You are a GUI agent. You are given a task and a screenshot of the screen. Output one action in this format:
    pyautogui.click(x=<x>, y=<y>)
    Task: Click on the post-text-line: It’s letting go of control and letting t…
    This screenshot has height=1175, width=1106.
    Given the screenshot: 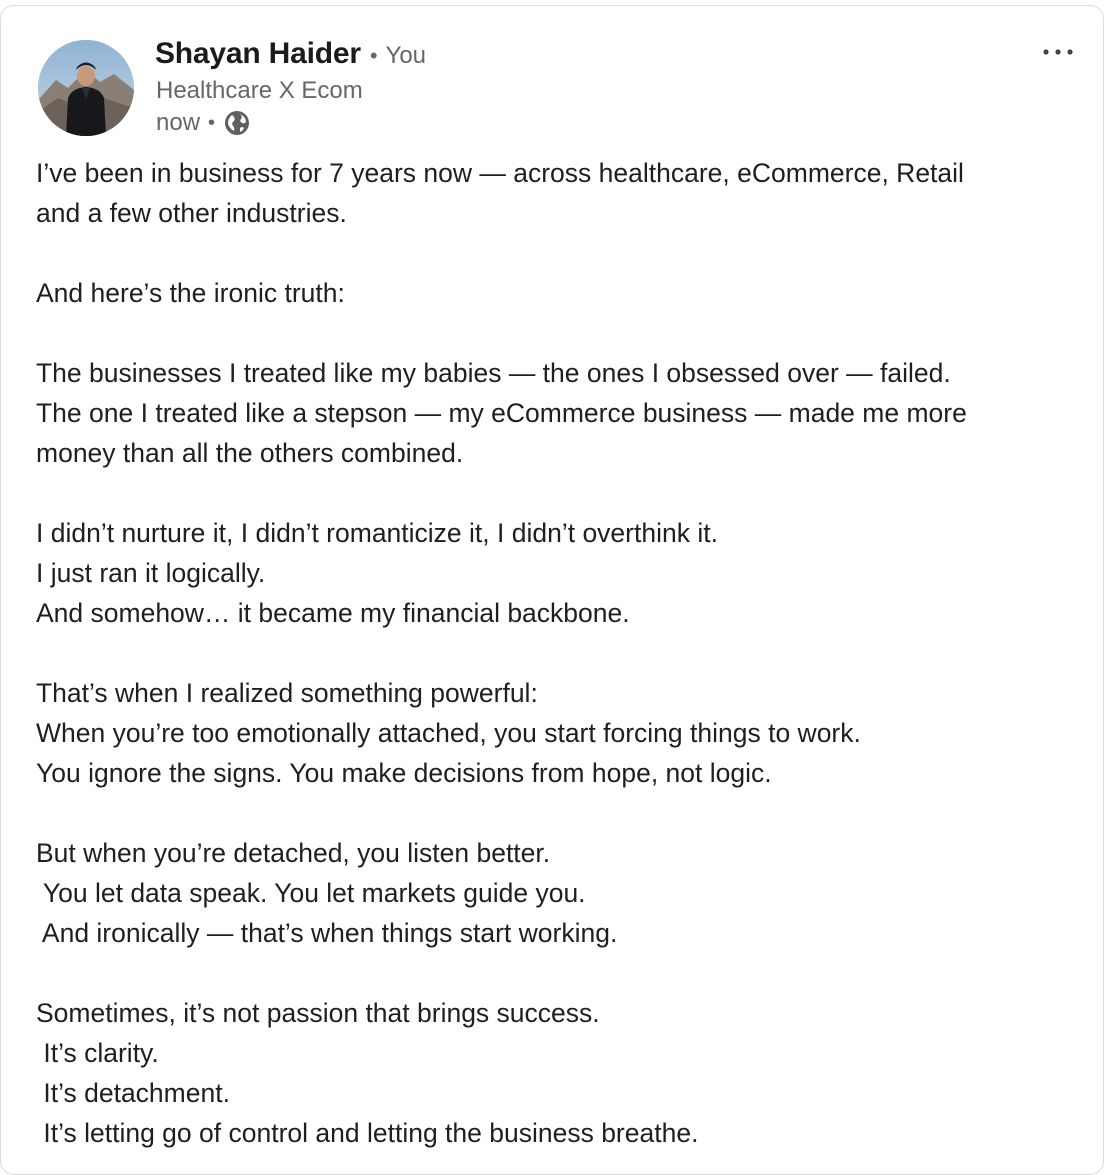 What is the action you would take?
    pyautogui.click(x=367, y=1133)
    